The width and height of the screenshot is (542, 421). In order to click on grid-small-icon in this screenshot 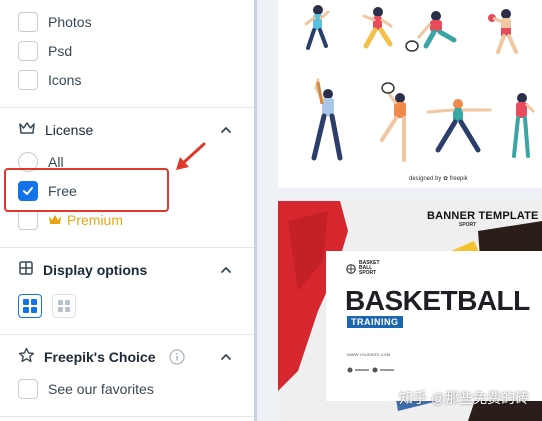, I will do `click(64, 306)`.